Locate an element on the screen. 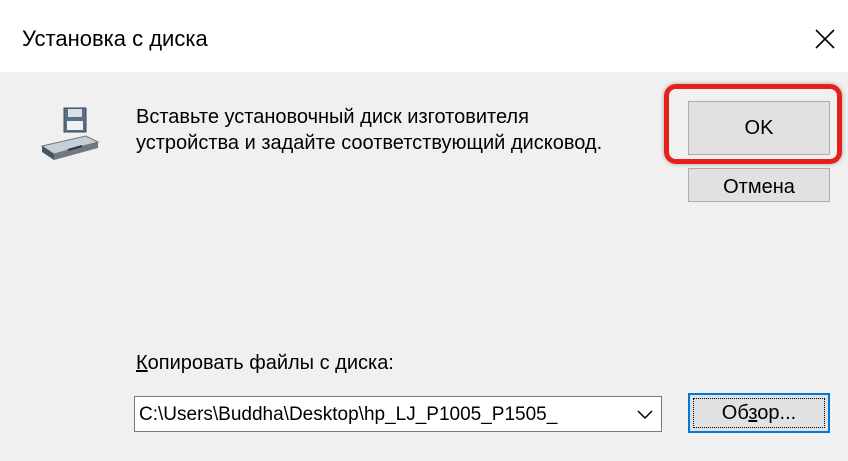 The width and height of the screenshot is (848, 461). close-button is located at coordinates (825, 39).